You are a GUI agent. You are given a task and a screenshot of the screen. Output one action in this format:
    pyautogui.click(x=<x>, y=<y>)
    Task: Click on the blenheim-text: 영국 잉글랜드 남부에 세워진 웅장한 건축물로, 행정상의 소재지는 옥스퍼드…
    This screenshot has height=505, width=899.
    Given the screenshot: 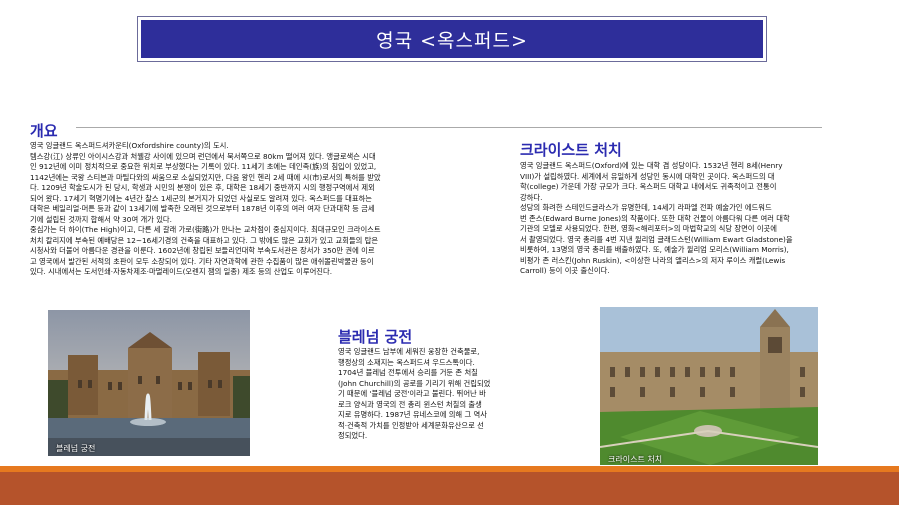 What is the action you would take?
    pyautogui.click(x=414, y=393)
    